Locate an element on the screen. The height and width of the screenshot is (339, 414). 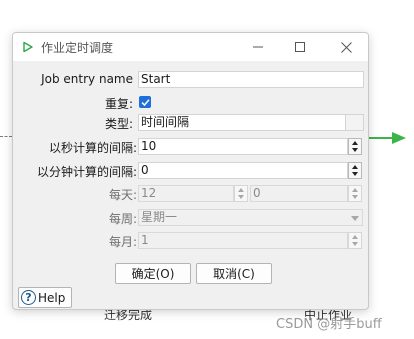
type-select-dropdown is located at coordinates (354, 122).